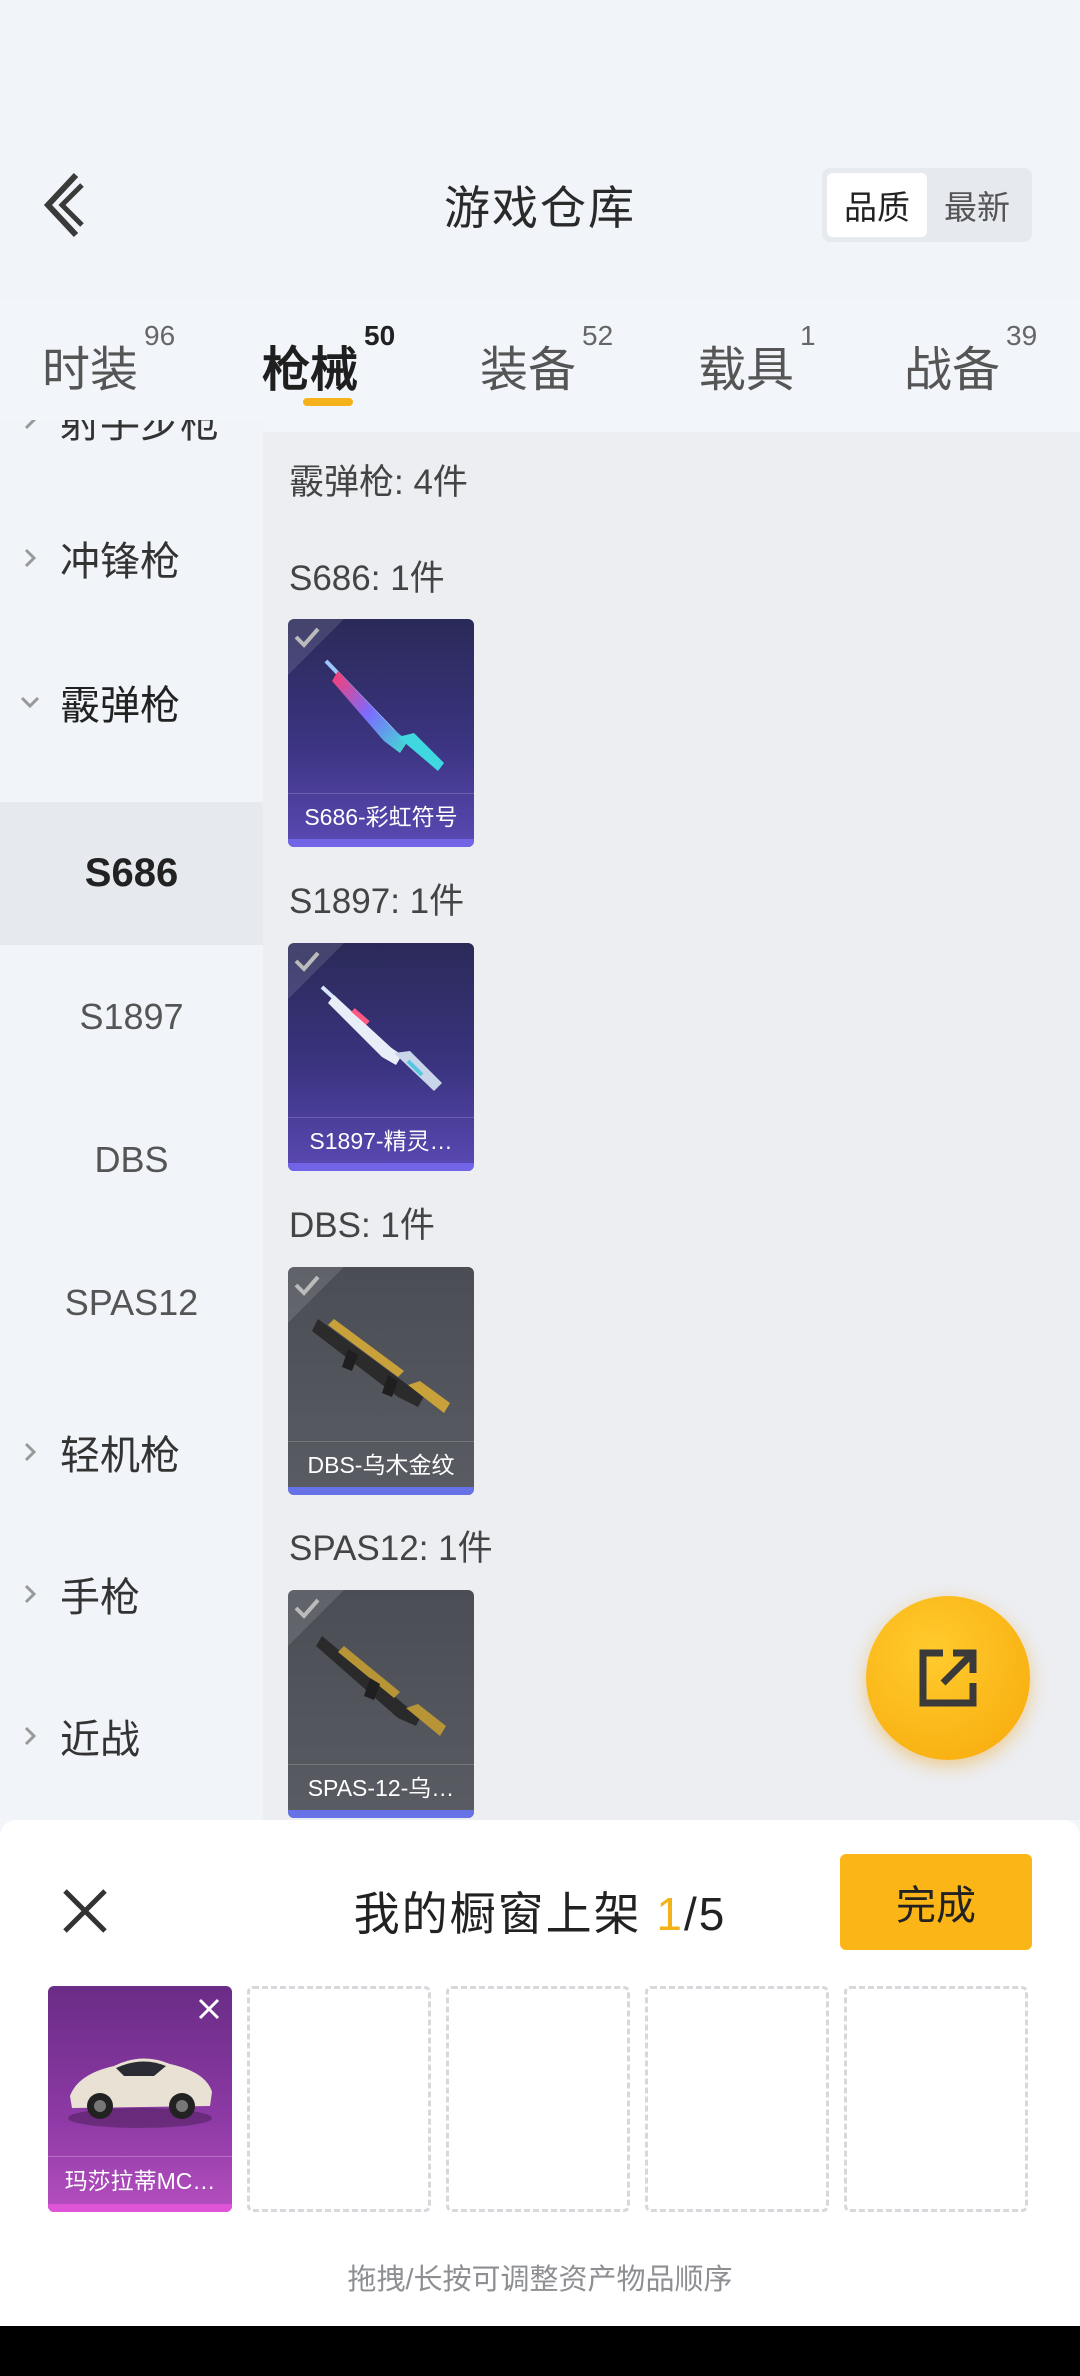 The width and height of the screenshot is (1080, 2376). I want to click on tab-vehicles: 载具1, so click(757, 360).